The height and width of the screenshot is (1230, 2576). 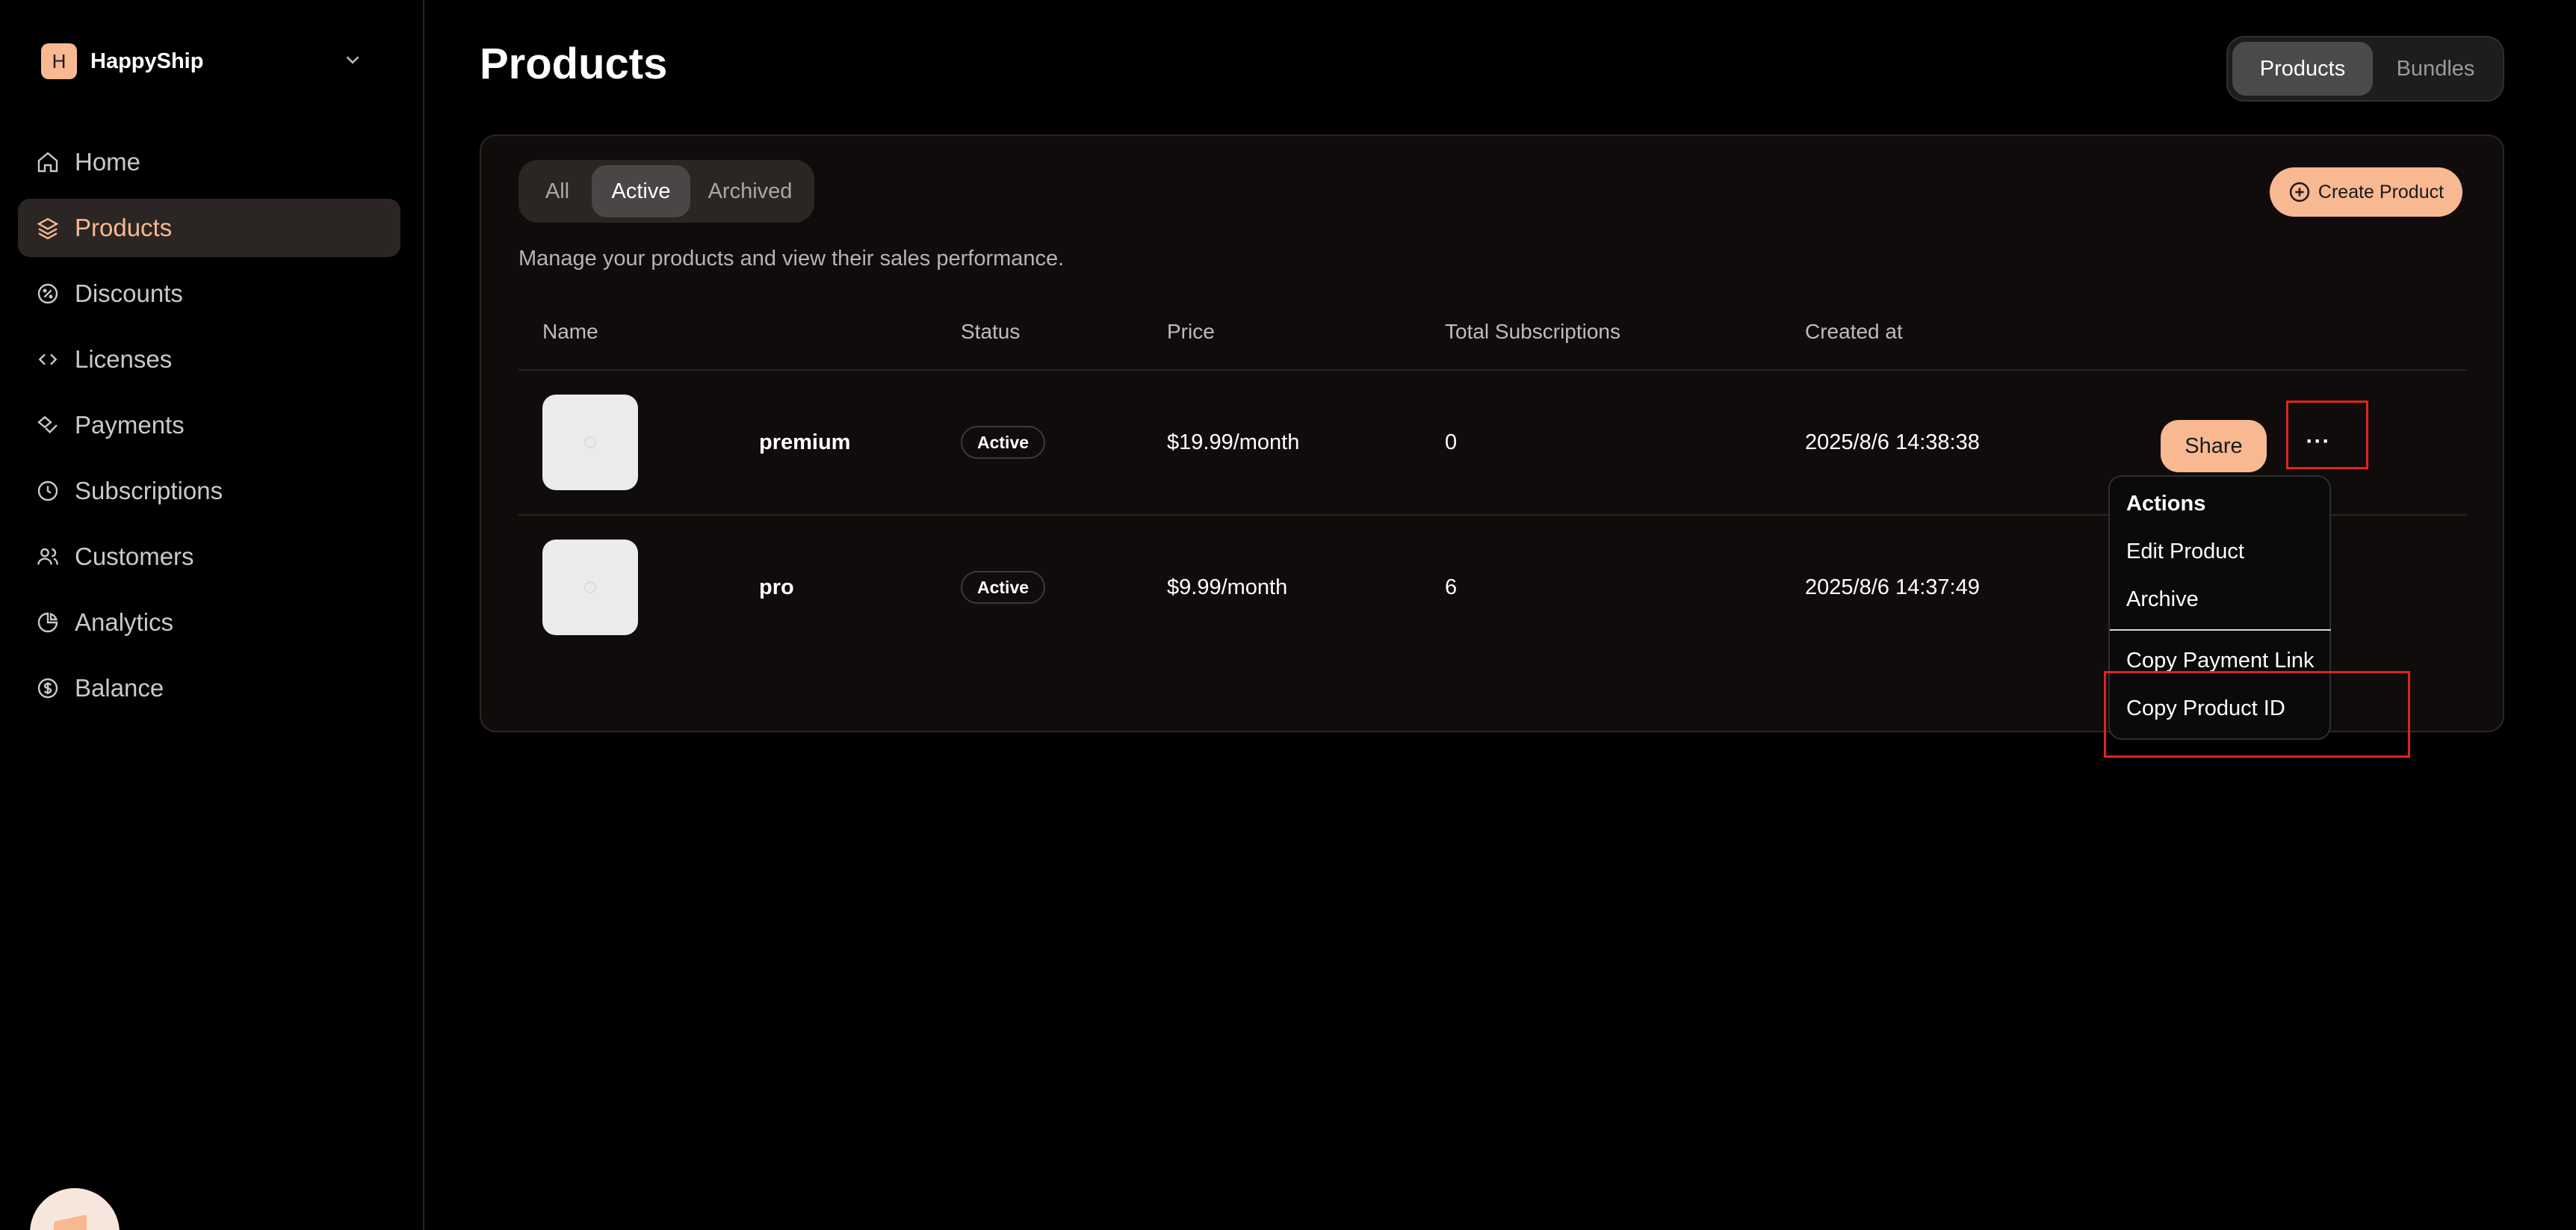 What do you see at coordinates (1533, 331) in the screenshot?
I see `column-header-subscriptions: Total Subscriptions` at bounding box center [1533, 331].